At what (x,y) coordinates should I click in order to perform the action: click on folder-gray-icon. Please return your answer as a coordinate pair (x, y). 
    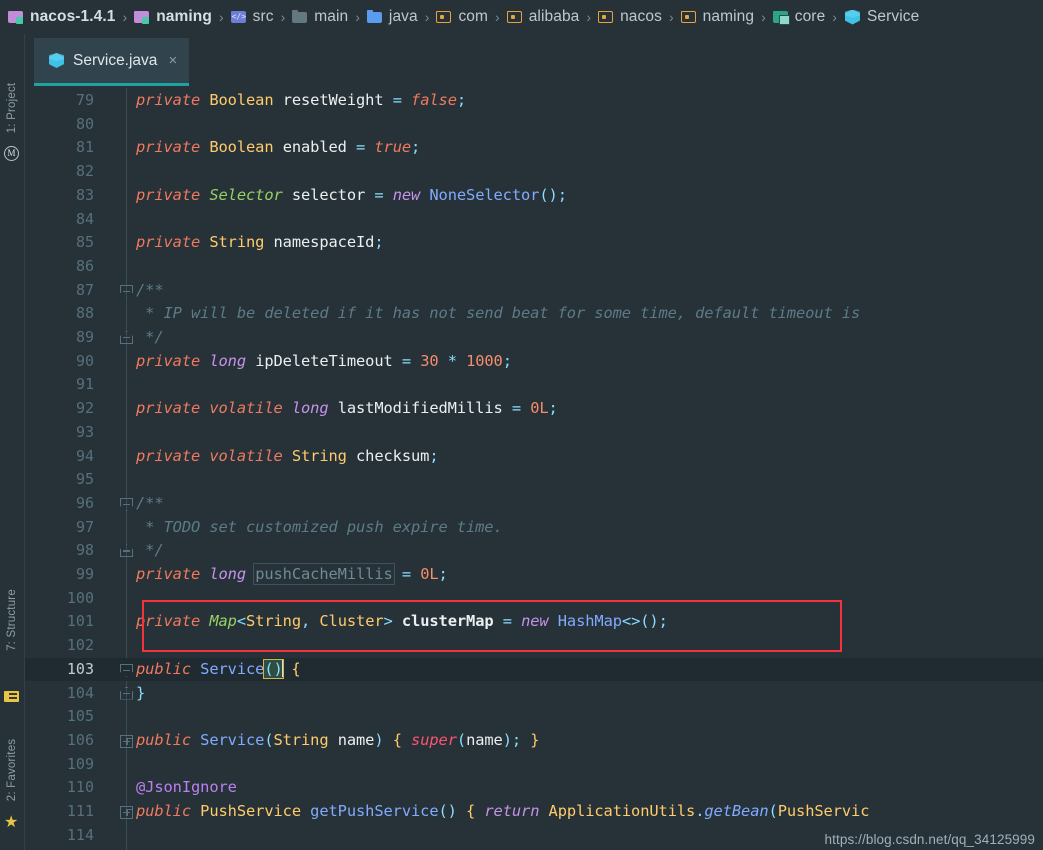
    Looking at the image, I should click on (300, 17).